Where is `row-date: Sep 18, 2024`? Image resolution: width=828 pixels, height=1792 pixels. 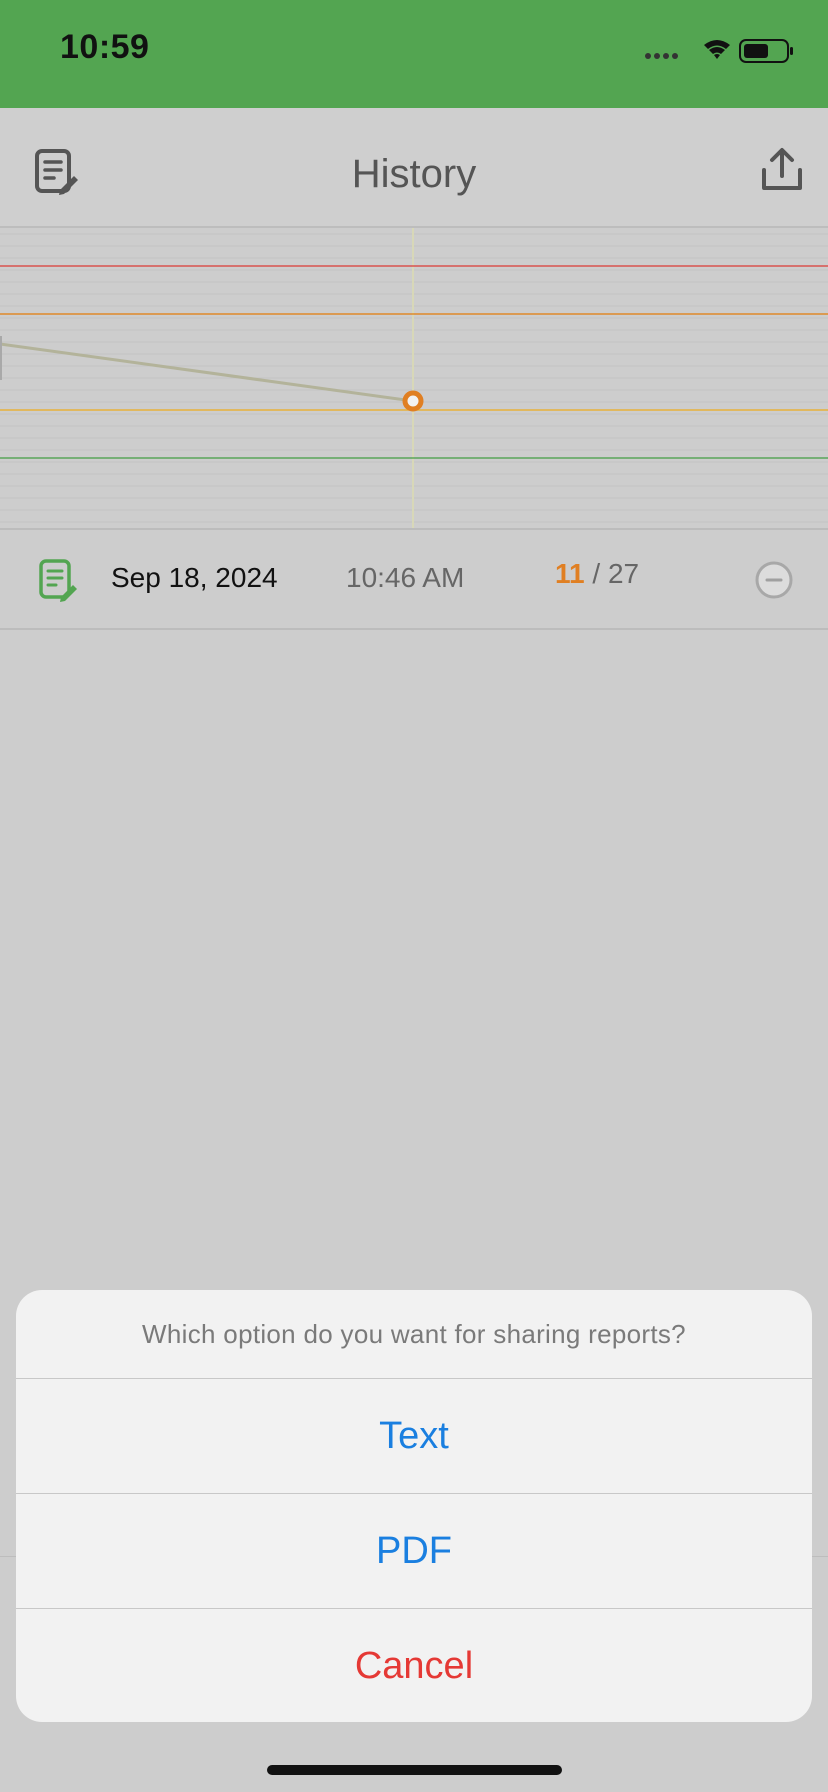 row-date: Sep 18, 2024 is located at coordinates (194, 577).